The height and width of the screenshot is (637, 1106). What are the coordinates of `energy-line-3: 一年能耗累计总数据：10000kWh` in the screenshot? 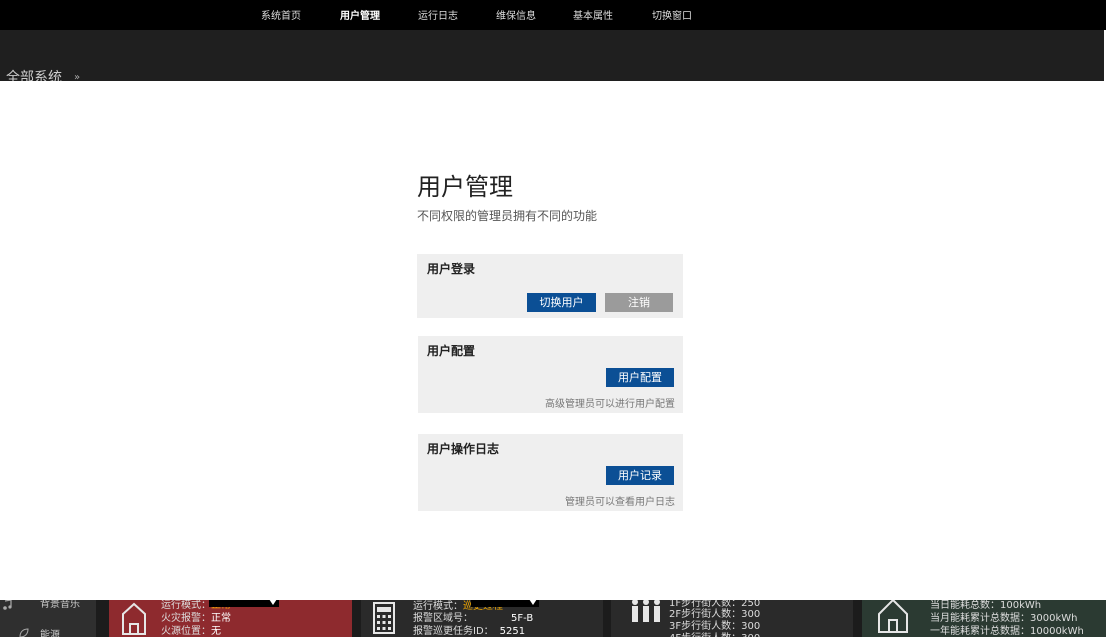 It's located at (1007, 631).